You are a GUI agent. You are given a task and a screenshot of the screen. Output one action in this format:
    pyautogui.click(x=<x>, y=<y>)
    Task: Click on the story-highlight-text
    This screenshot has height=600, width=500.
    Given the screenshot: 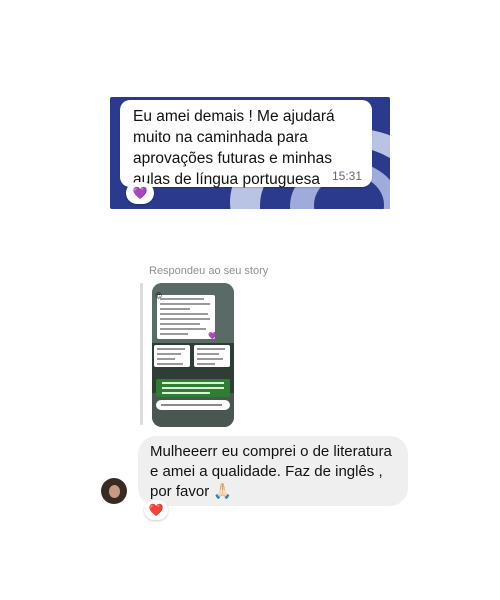 What is the action you would take?
    pyautogui.click(x=193, y=388)
    